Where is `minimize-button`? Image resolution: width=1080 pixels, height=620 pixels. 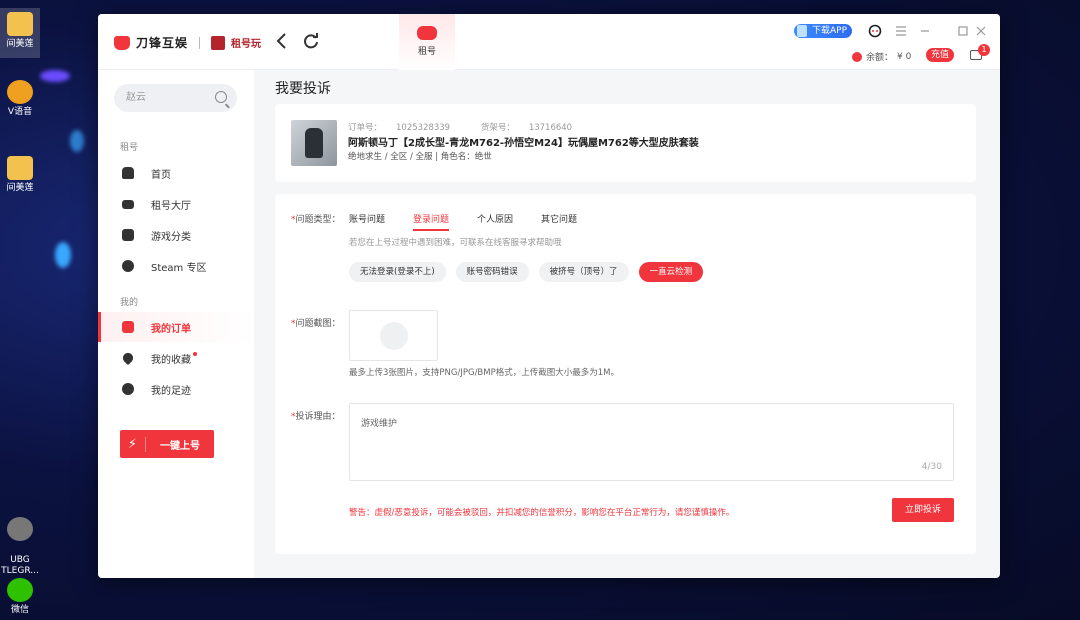 minimize-button is located at coordinates (925, 31).